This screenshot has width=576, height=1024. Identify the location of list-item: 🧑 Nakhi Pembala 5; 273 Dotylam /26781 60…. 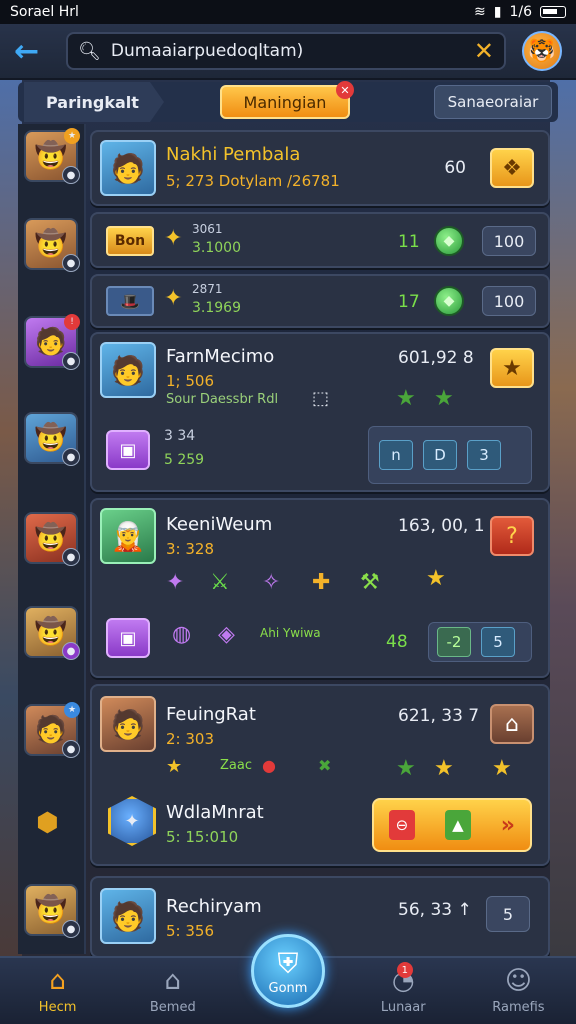
(320, 168).